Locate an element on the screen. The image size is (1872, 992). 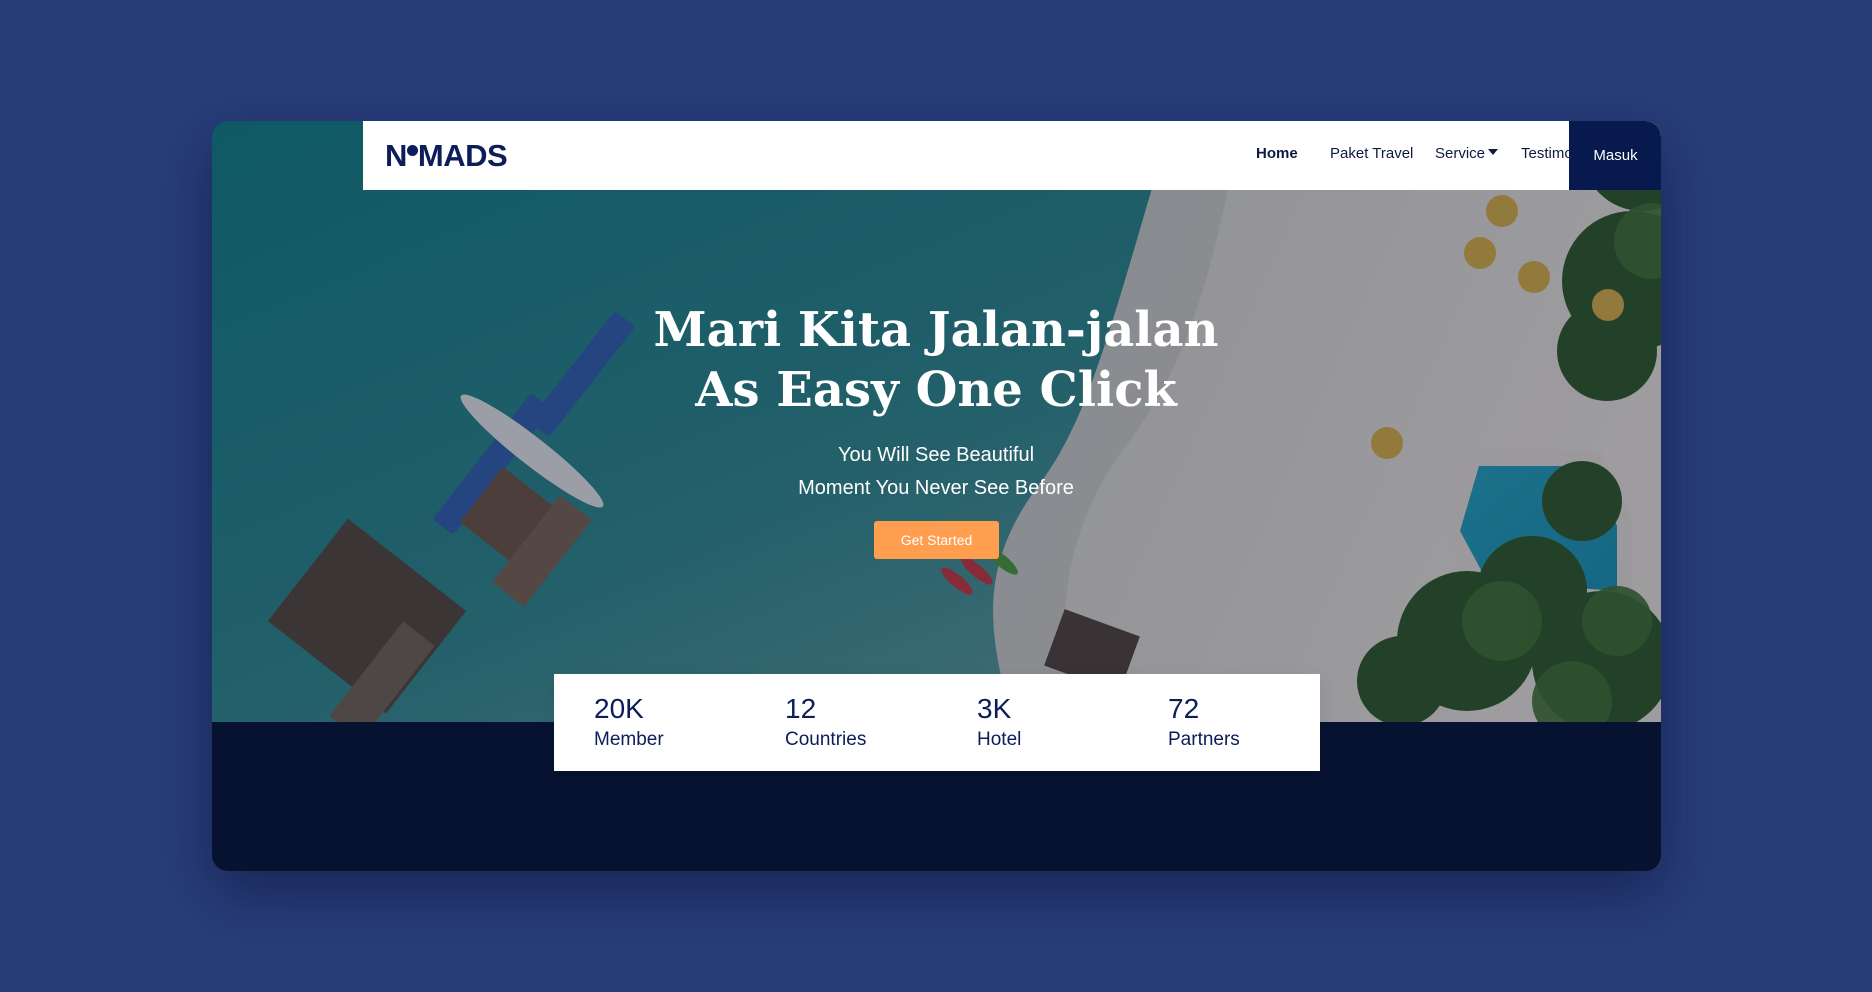
nav-service-label: Service is located at coordinates (1460, 153).